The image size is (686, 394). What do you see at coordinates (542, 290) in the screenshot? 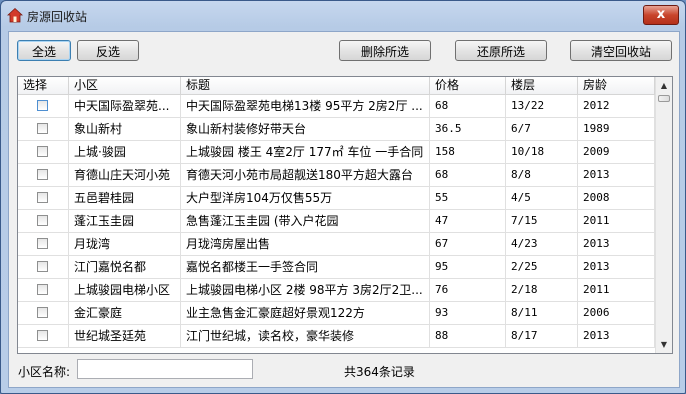
I see `cell-floor: 2/18` at bounding box center [542, 290].